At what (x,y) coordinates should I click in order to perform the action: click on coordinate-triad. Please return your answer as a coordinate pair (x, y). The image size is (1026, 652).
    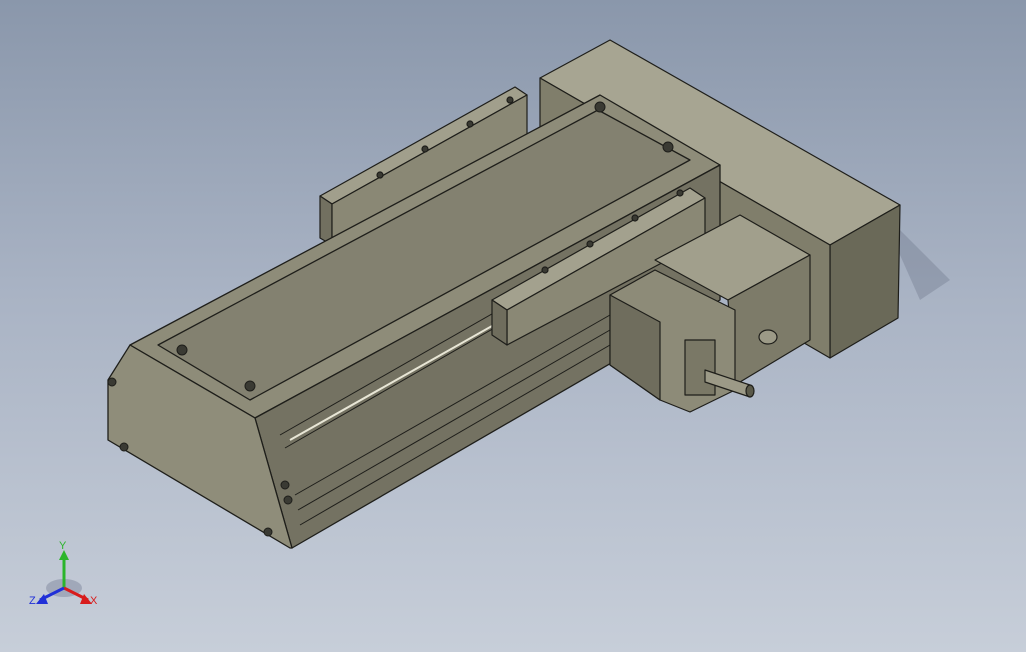
    Looking at the image, I should click on (64, 577).